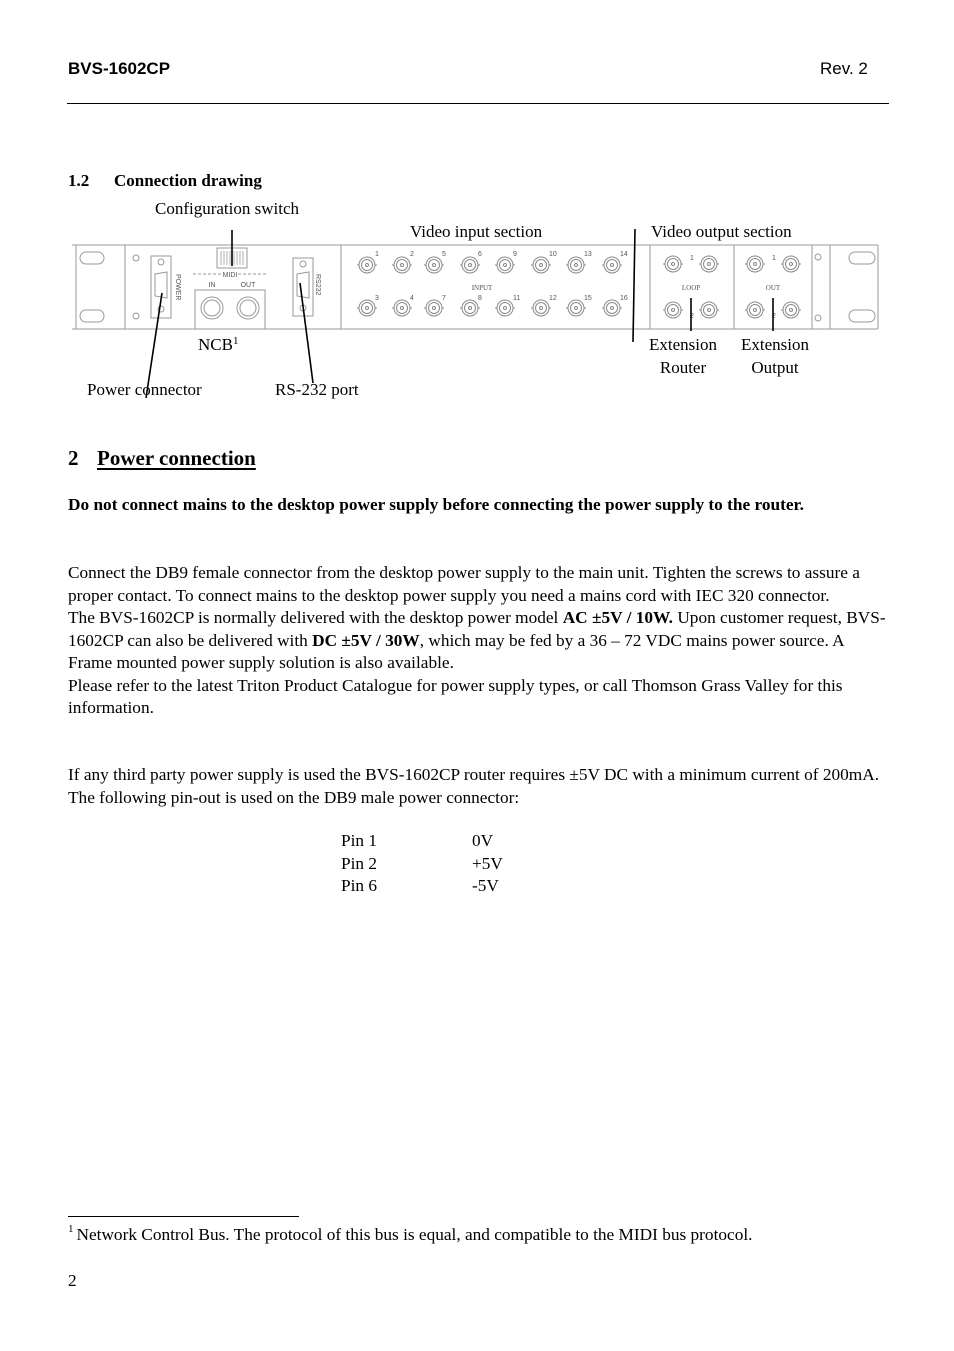 This screenshot has width=954, height=1351. What do you see at coordinates (485, 885) in the screenshot?
I see `pinout-value: -5V` at bounding box center [485, 885].